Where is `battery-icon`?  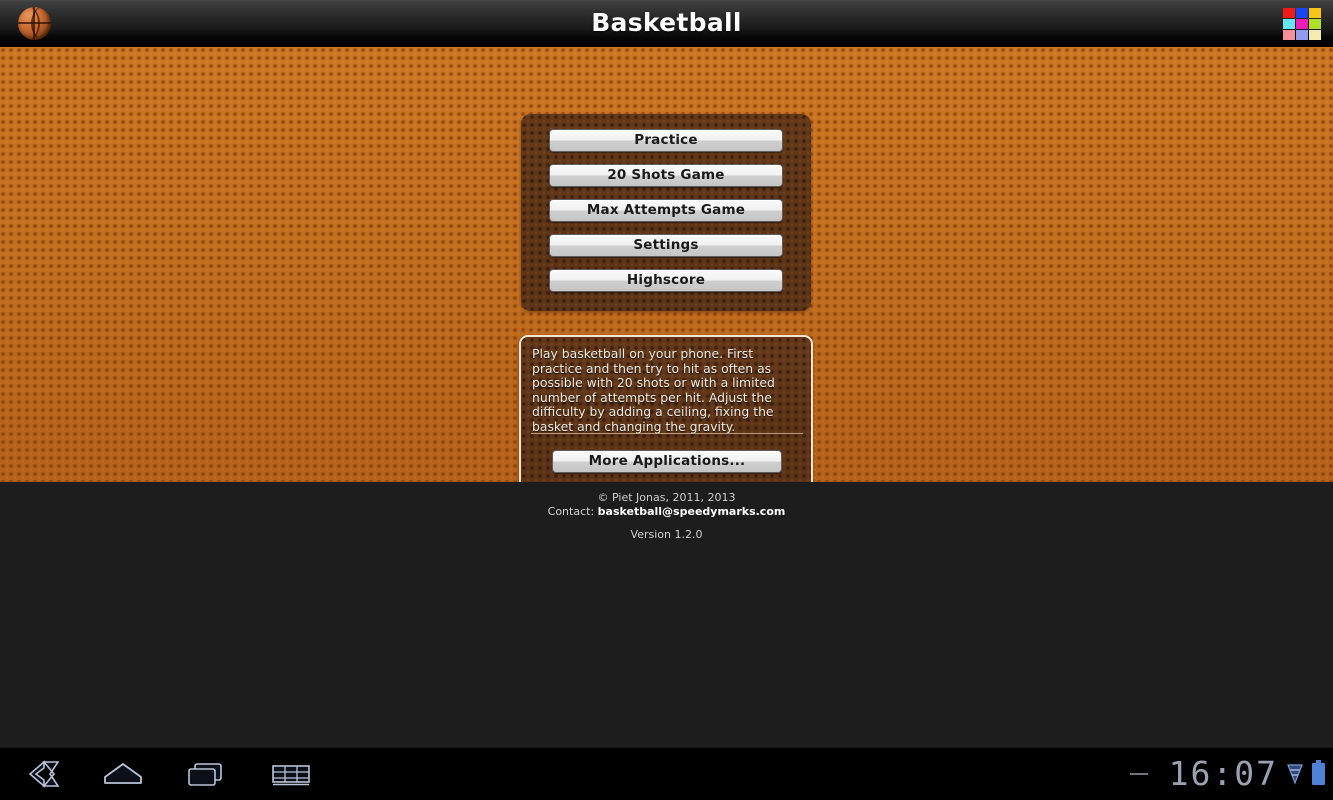 battery-icon is located at coordinates (1318, 772).